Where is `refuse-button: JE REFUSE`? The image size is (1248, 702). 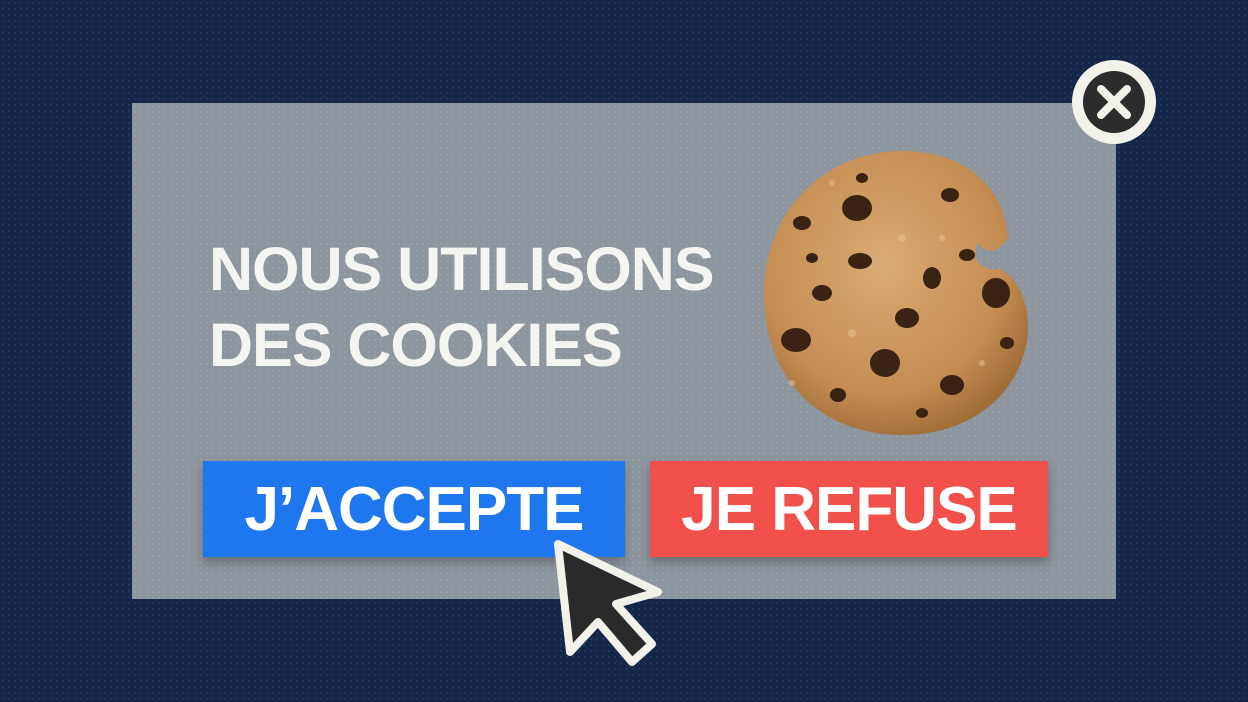
refuse-button: JE REFUSE is located at coordinates (849, 509).